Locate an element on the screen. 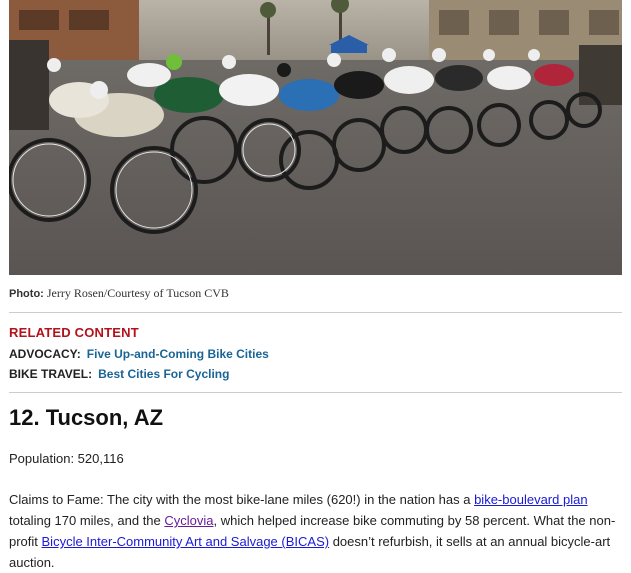  city-title: 12. Tucson, AZ is located at coordinates (86, 417).